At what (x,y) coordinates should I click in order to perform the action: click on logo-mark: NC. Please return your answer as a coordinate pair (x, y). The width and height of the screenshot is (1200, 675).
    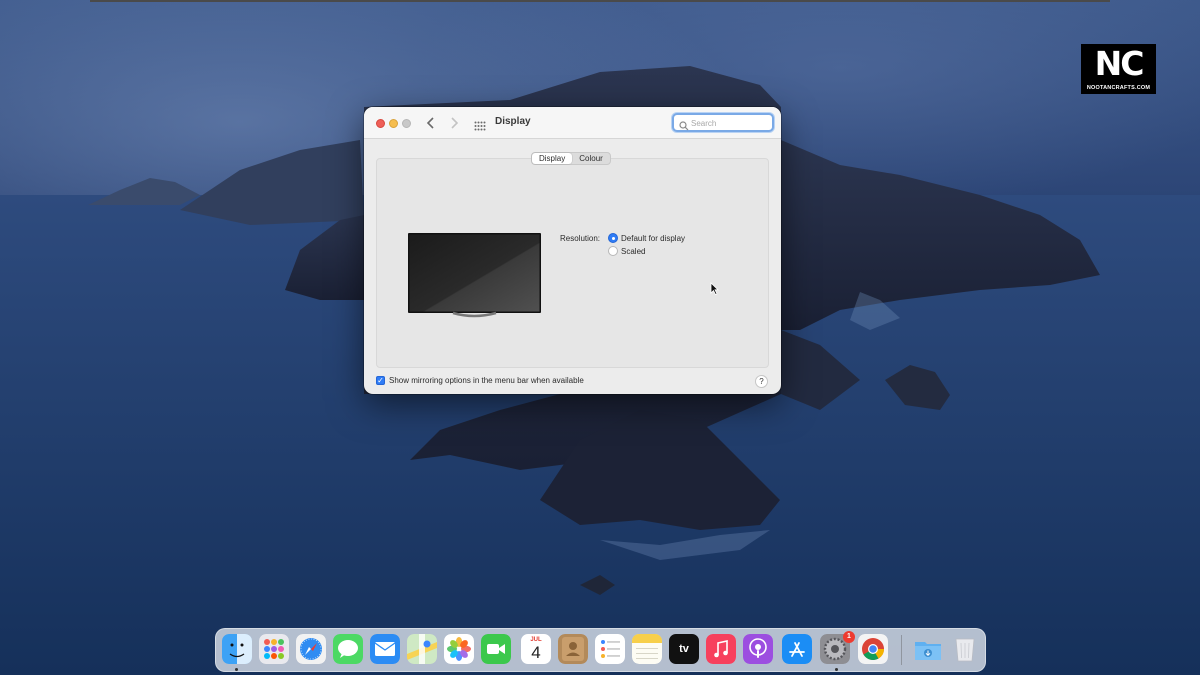
    Looking at the image, I should click on (1119, 63).